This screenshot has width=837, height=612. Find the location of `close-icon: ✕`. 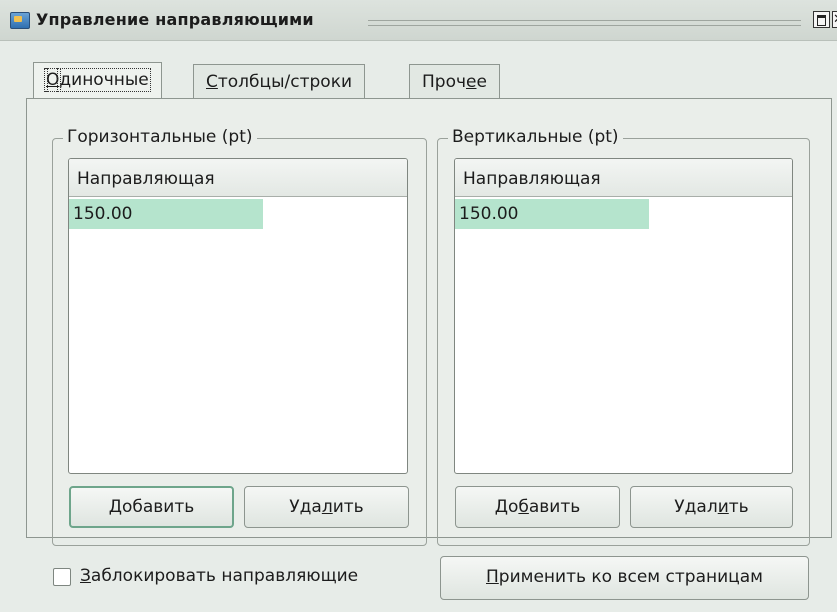

close-icon: ✕ is located at coordinates (834, 19).